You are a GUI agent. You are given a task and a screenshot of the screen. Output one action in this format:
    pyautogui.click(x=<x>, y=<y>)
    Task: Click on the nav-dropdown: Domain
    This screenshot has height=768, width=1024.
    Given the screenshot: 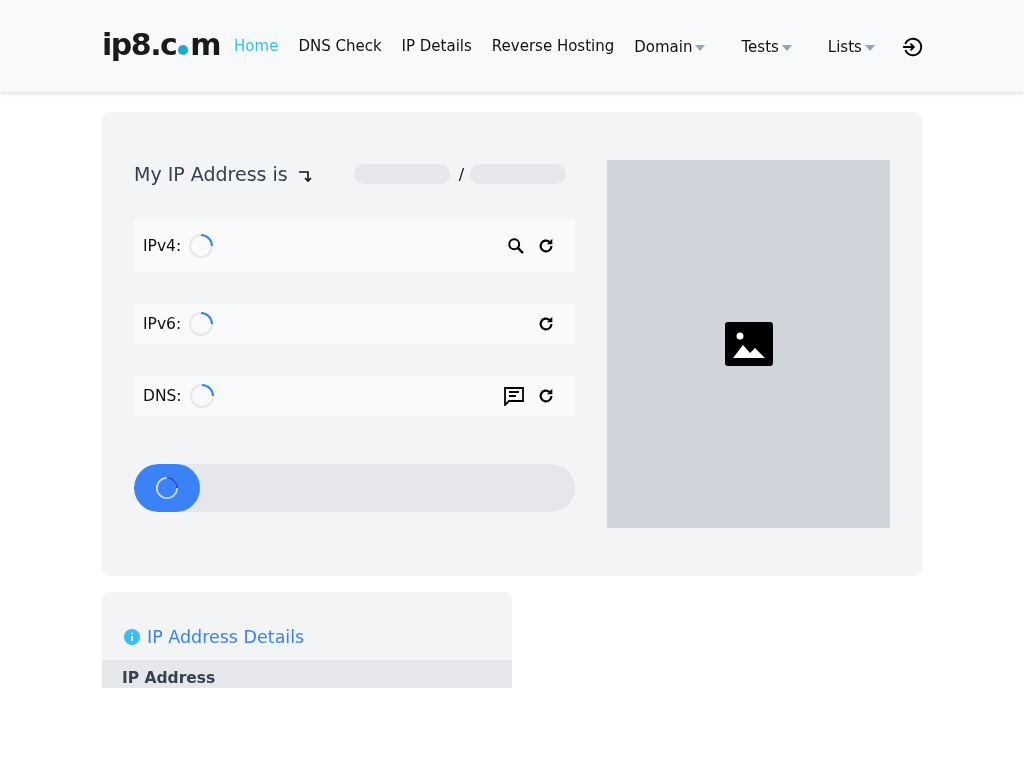 What is the action you would take?
    pyautogui.click(x=670, y=47)
    